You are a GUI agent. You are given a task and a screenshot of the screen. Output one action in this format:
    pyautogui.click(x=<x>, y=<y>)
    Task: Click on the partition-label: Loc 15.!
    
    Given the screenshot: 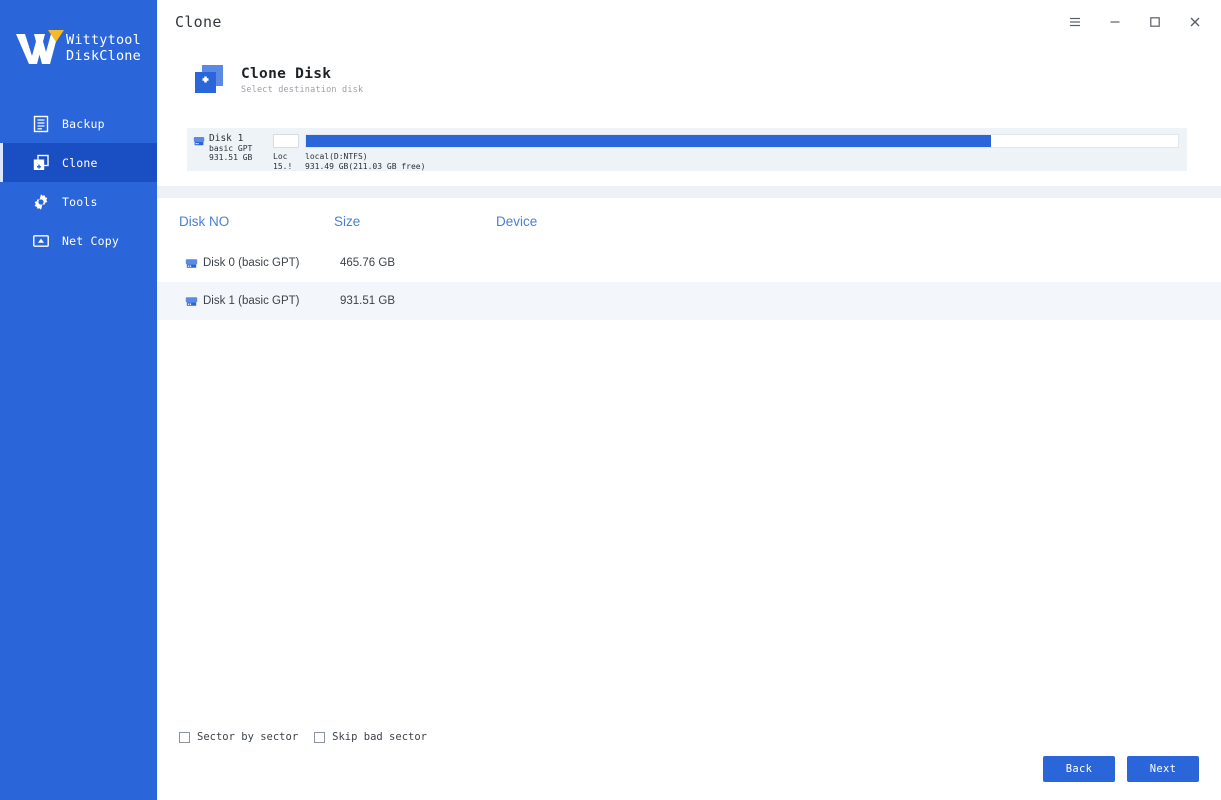 What is the action you would take?
    pyautogui.click(x=286, y=161)
    